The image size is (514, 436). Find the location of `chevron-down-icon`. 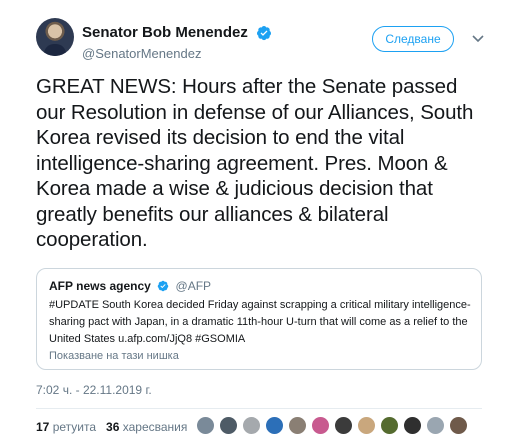

chevron-down-icon is located at coordinates (478, 38).